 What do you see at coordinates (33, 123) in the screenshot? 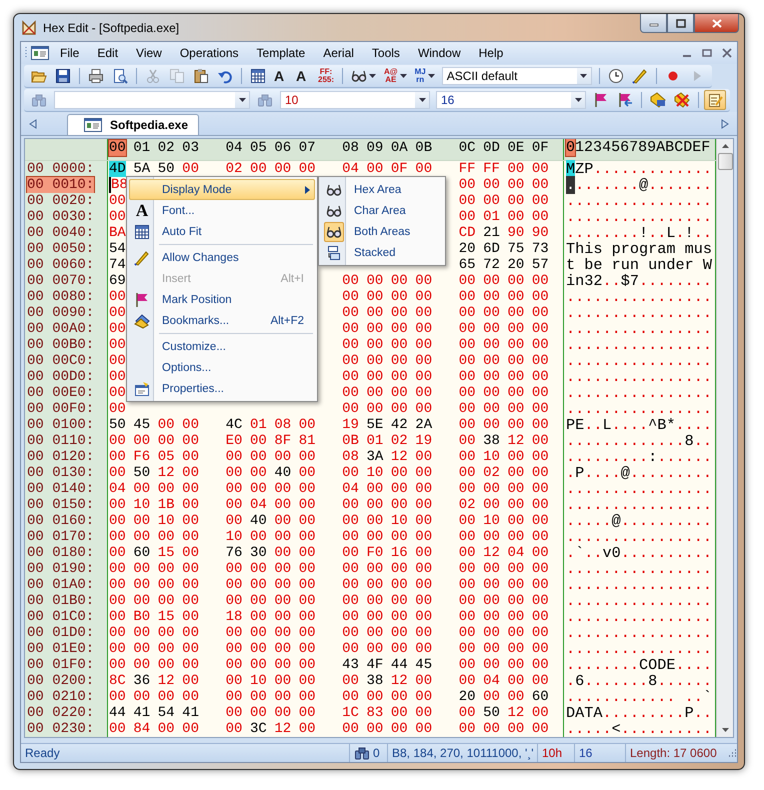
I see `scroll-left-icon` at bounding box center [33, 123].